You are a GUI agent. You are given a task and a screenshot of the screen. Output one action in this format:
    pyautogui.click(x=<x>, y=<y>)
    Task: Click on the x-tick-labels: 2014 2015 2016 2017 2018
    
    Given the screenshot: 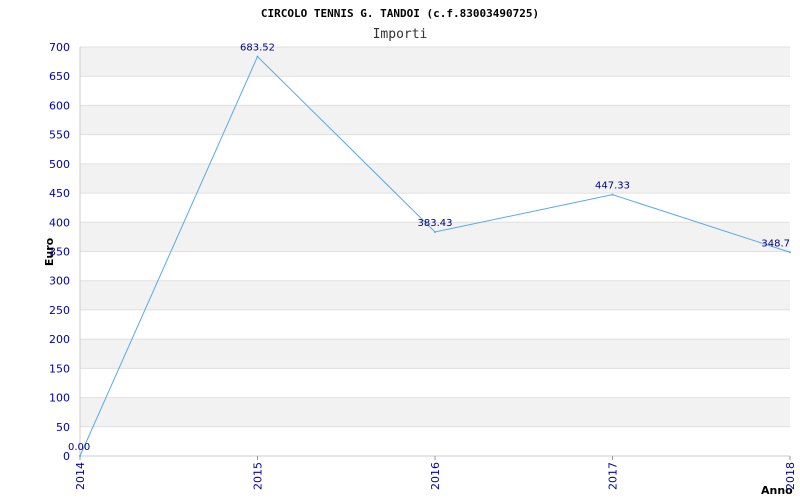 What is the action you would take?
    pyautogui.click(x=435, y=473)
    